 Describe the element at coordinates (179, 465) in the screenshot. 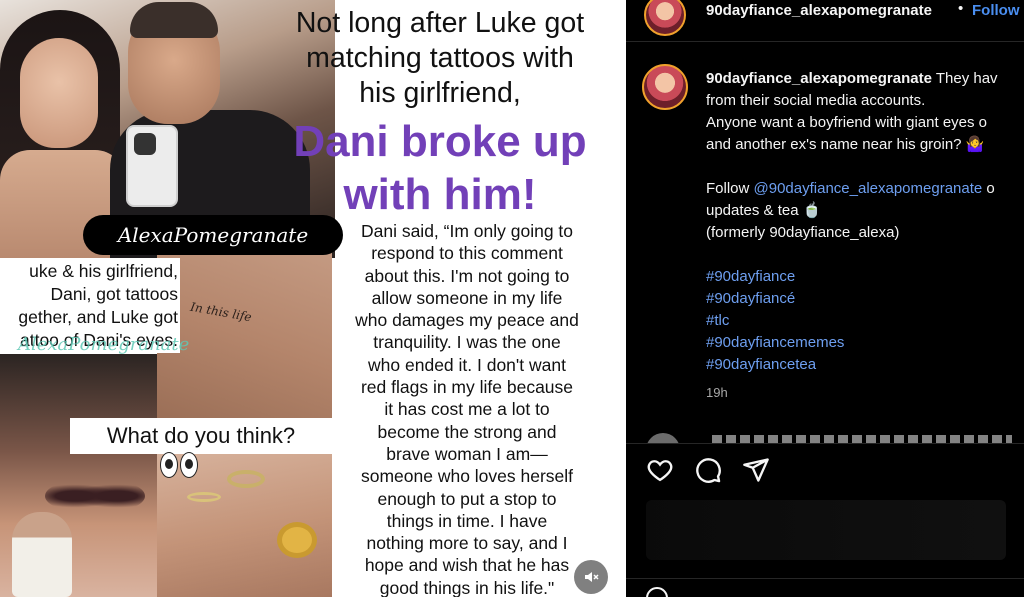

I see `eyes-emoji-icon` at that location.